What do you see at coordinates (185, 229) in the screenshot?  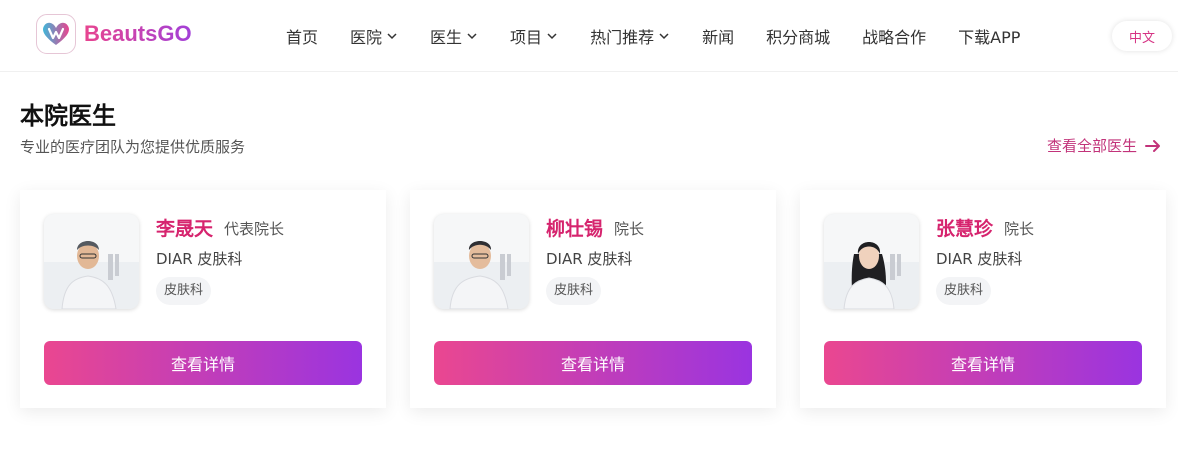 I see `doctor-name: 李晟天` at bounding box center [185, 229].